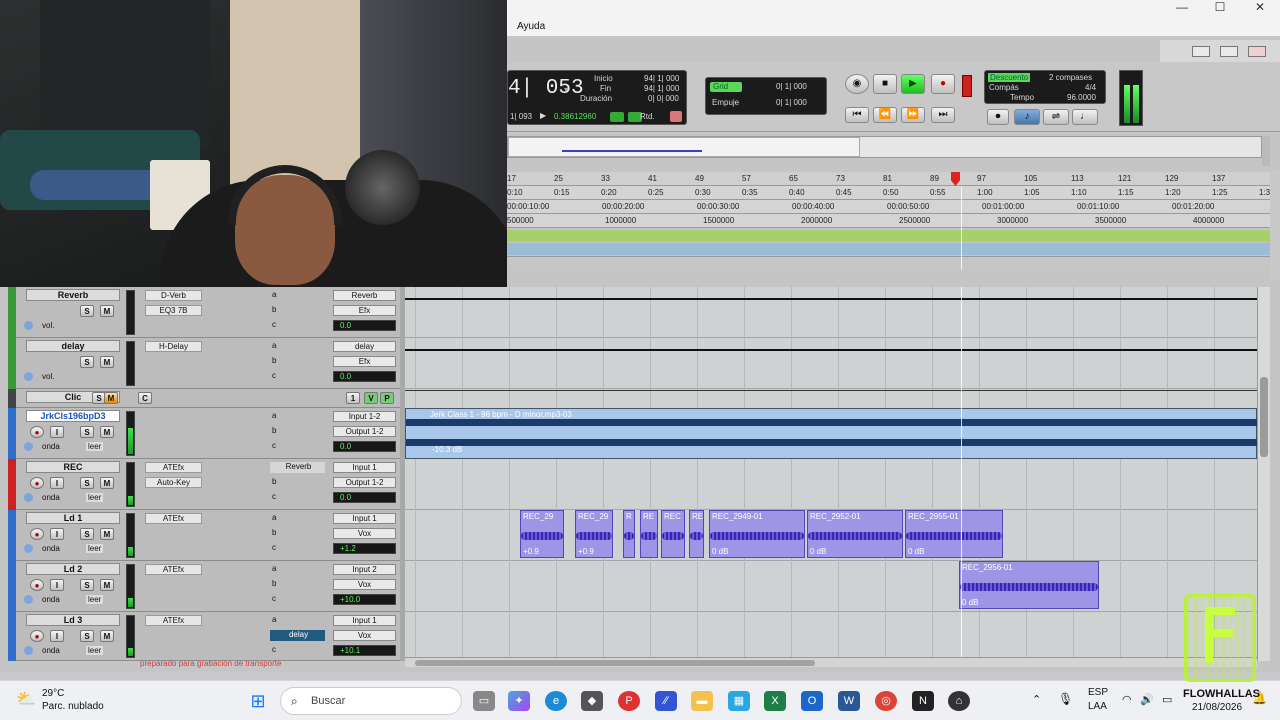  I want to click on wifi-icon: ◠, so click(1127, 699).